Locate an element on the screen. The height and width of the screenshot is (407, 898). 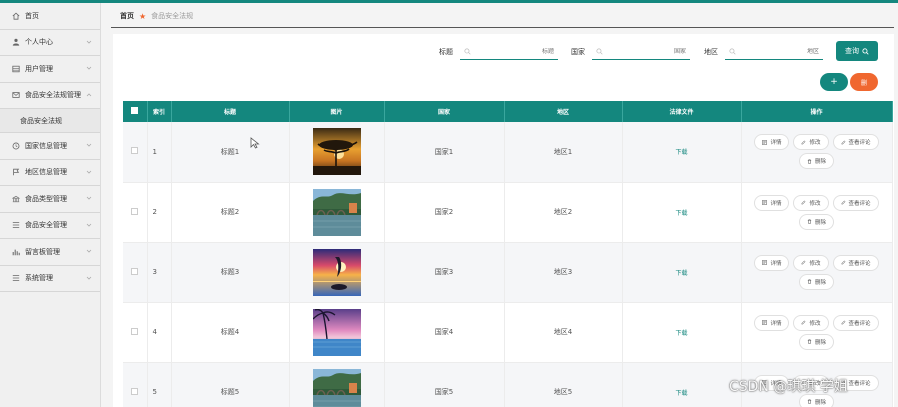
search-title-field is located at coordinates (509, 52).